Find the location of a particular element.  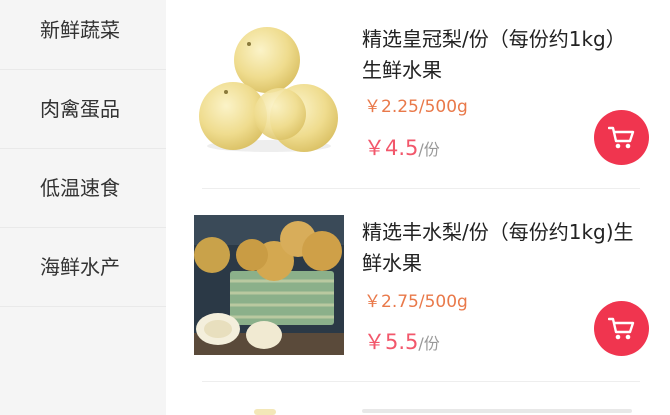

unit-price: ￥2.25/500g is located at coordinates (416, 107).